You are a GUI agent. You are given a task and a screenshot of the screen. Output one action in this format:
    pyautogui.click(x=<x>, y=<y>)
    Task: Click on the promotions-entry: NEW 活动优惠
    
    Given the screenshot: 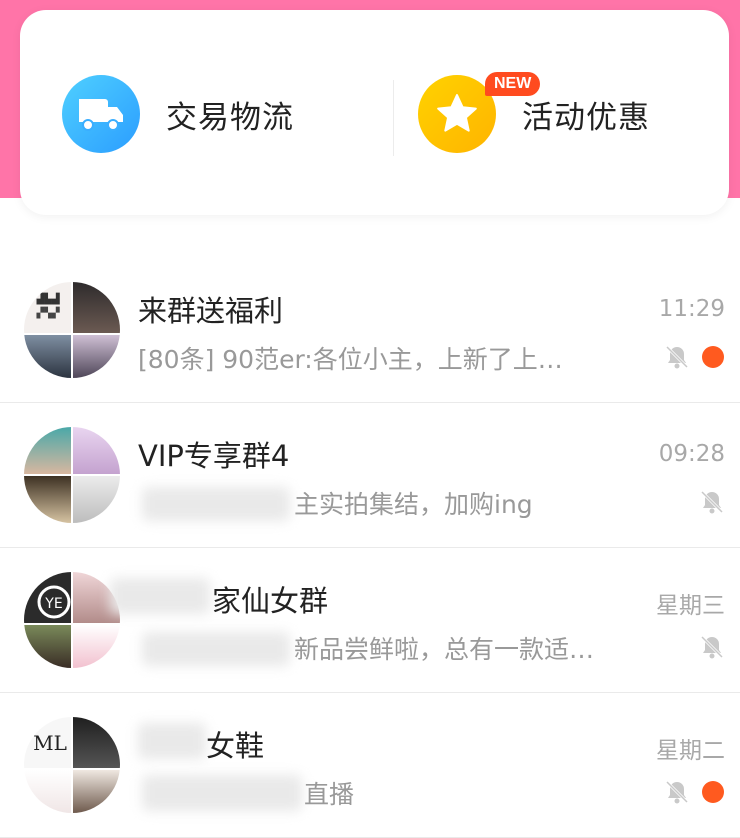 What is the action you would take?
    pyautogui.click(x=534, y=113)
    